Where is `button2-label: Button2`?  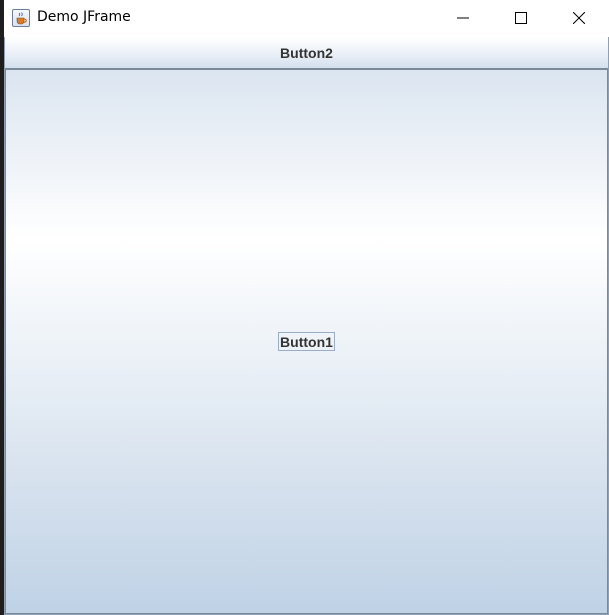
button2-label: Button2 is located at coordinates (306, 52).